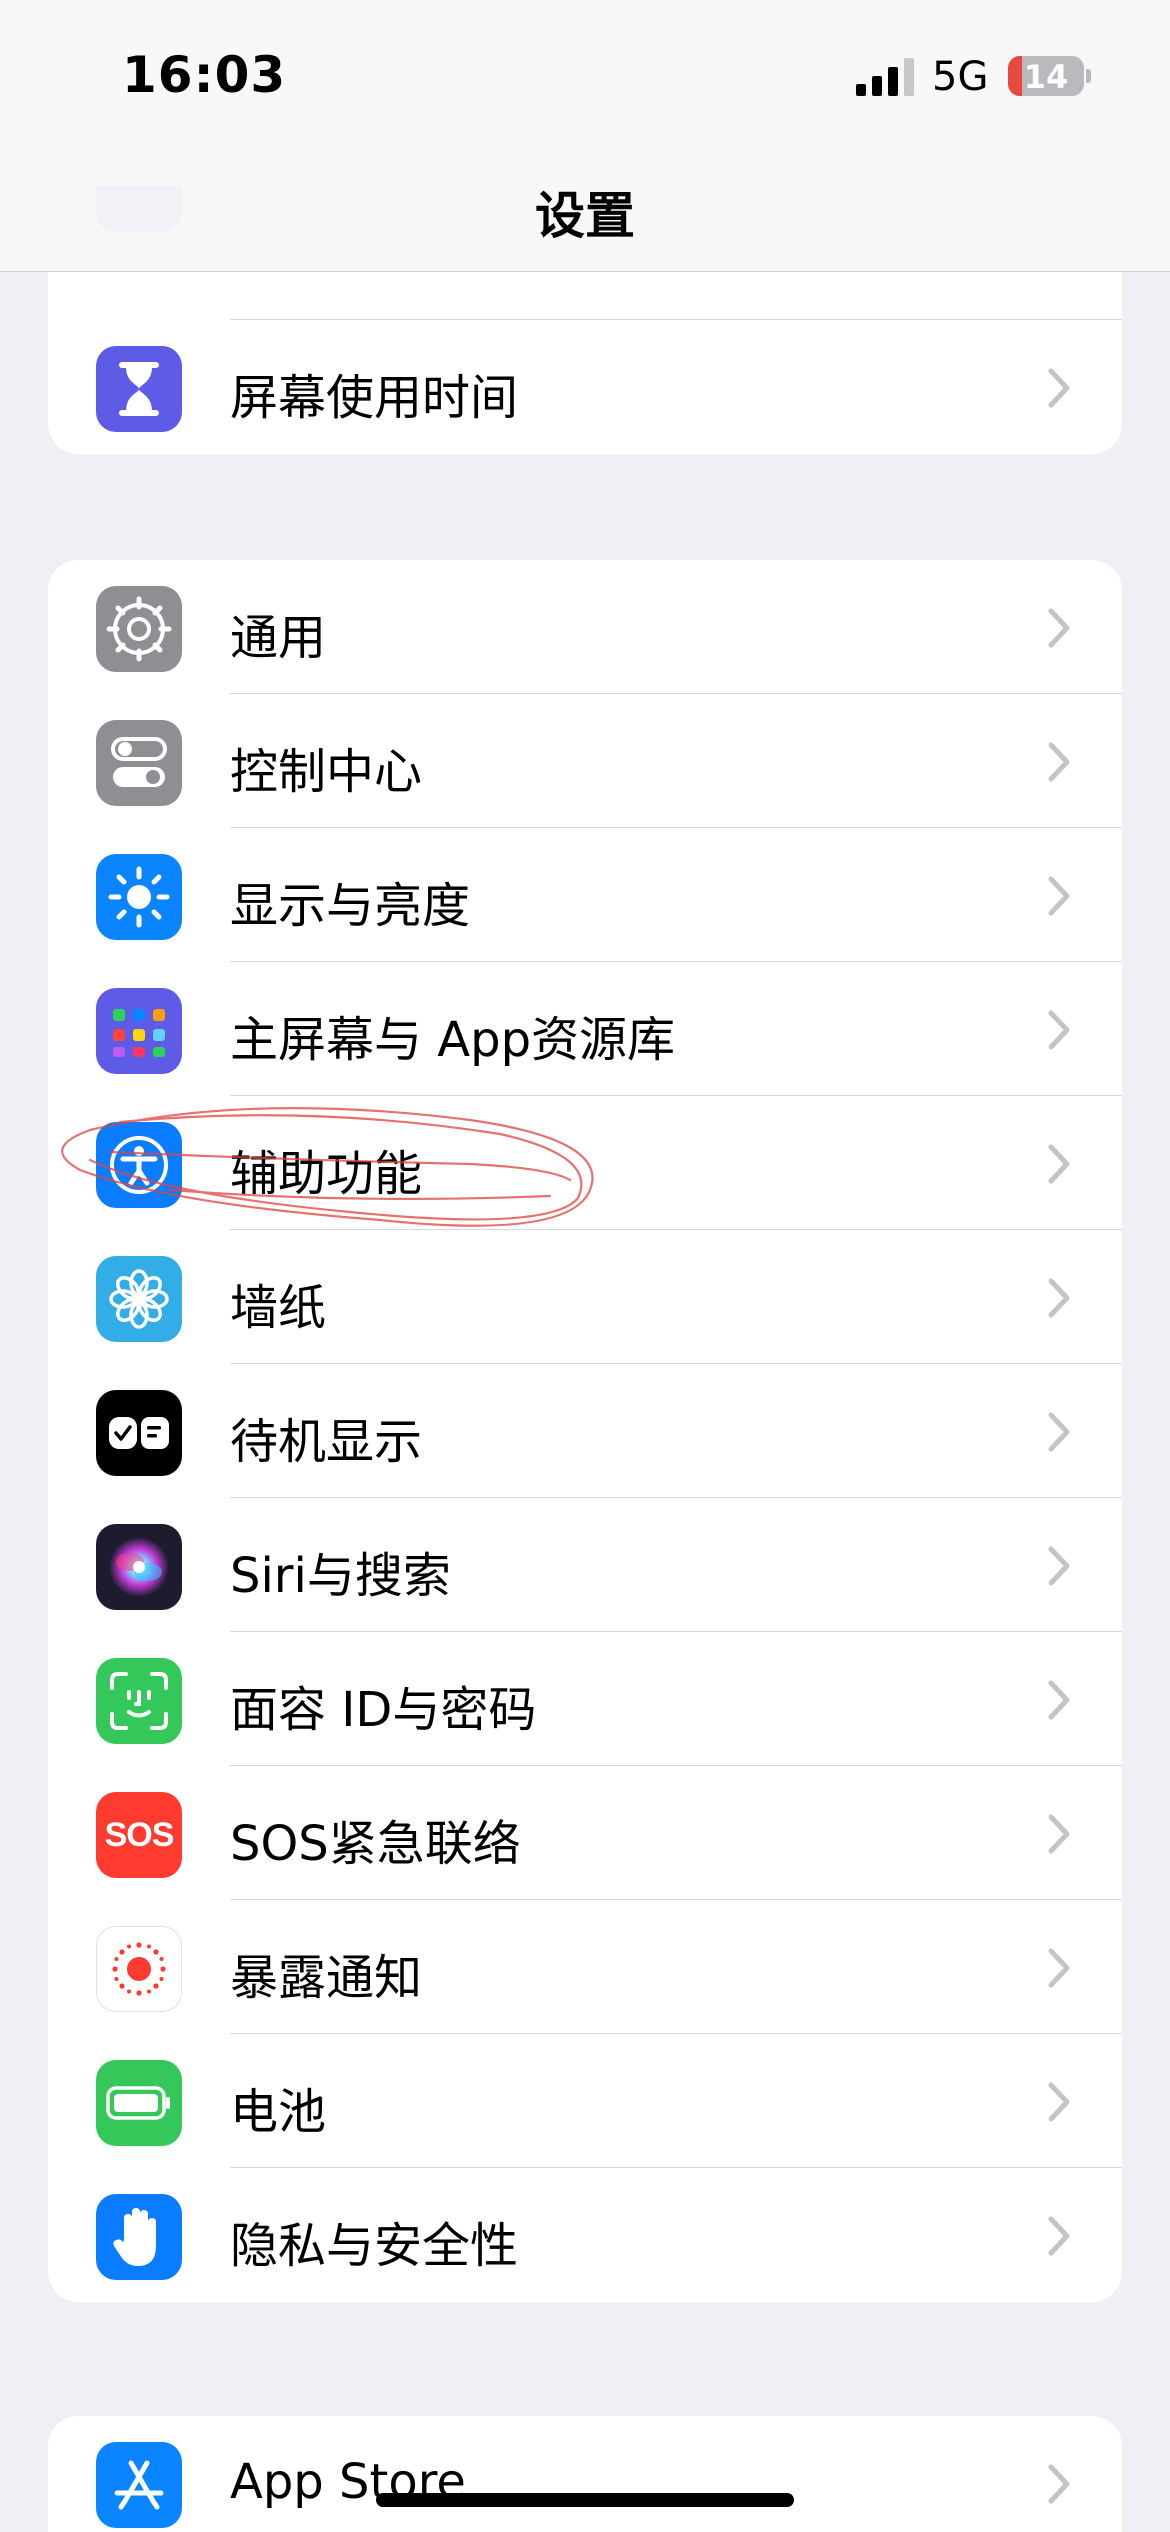 The width and height of the screenshot is (1170, 2532). Describe the element at coordinates (278, 2112) in the screenshot. I see `settings-row-label: 电池` at that location.